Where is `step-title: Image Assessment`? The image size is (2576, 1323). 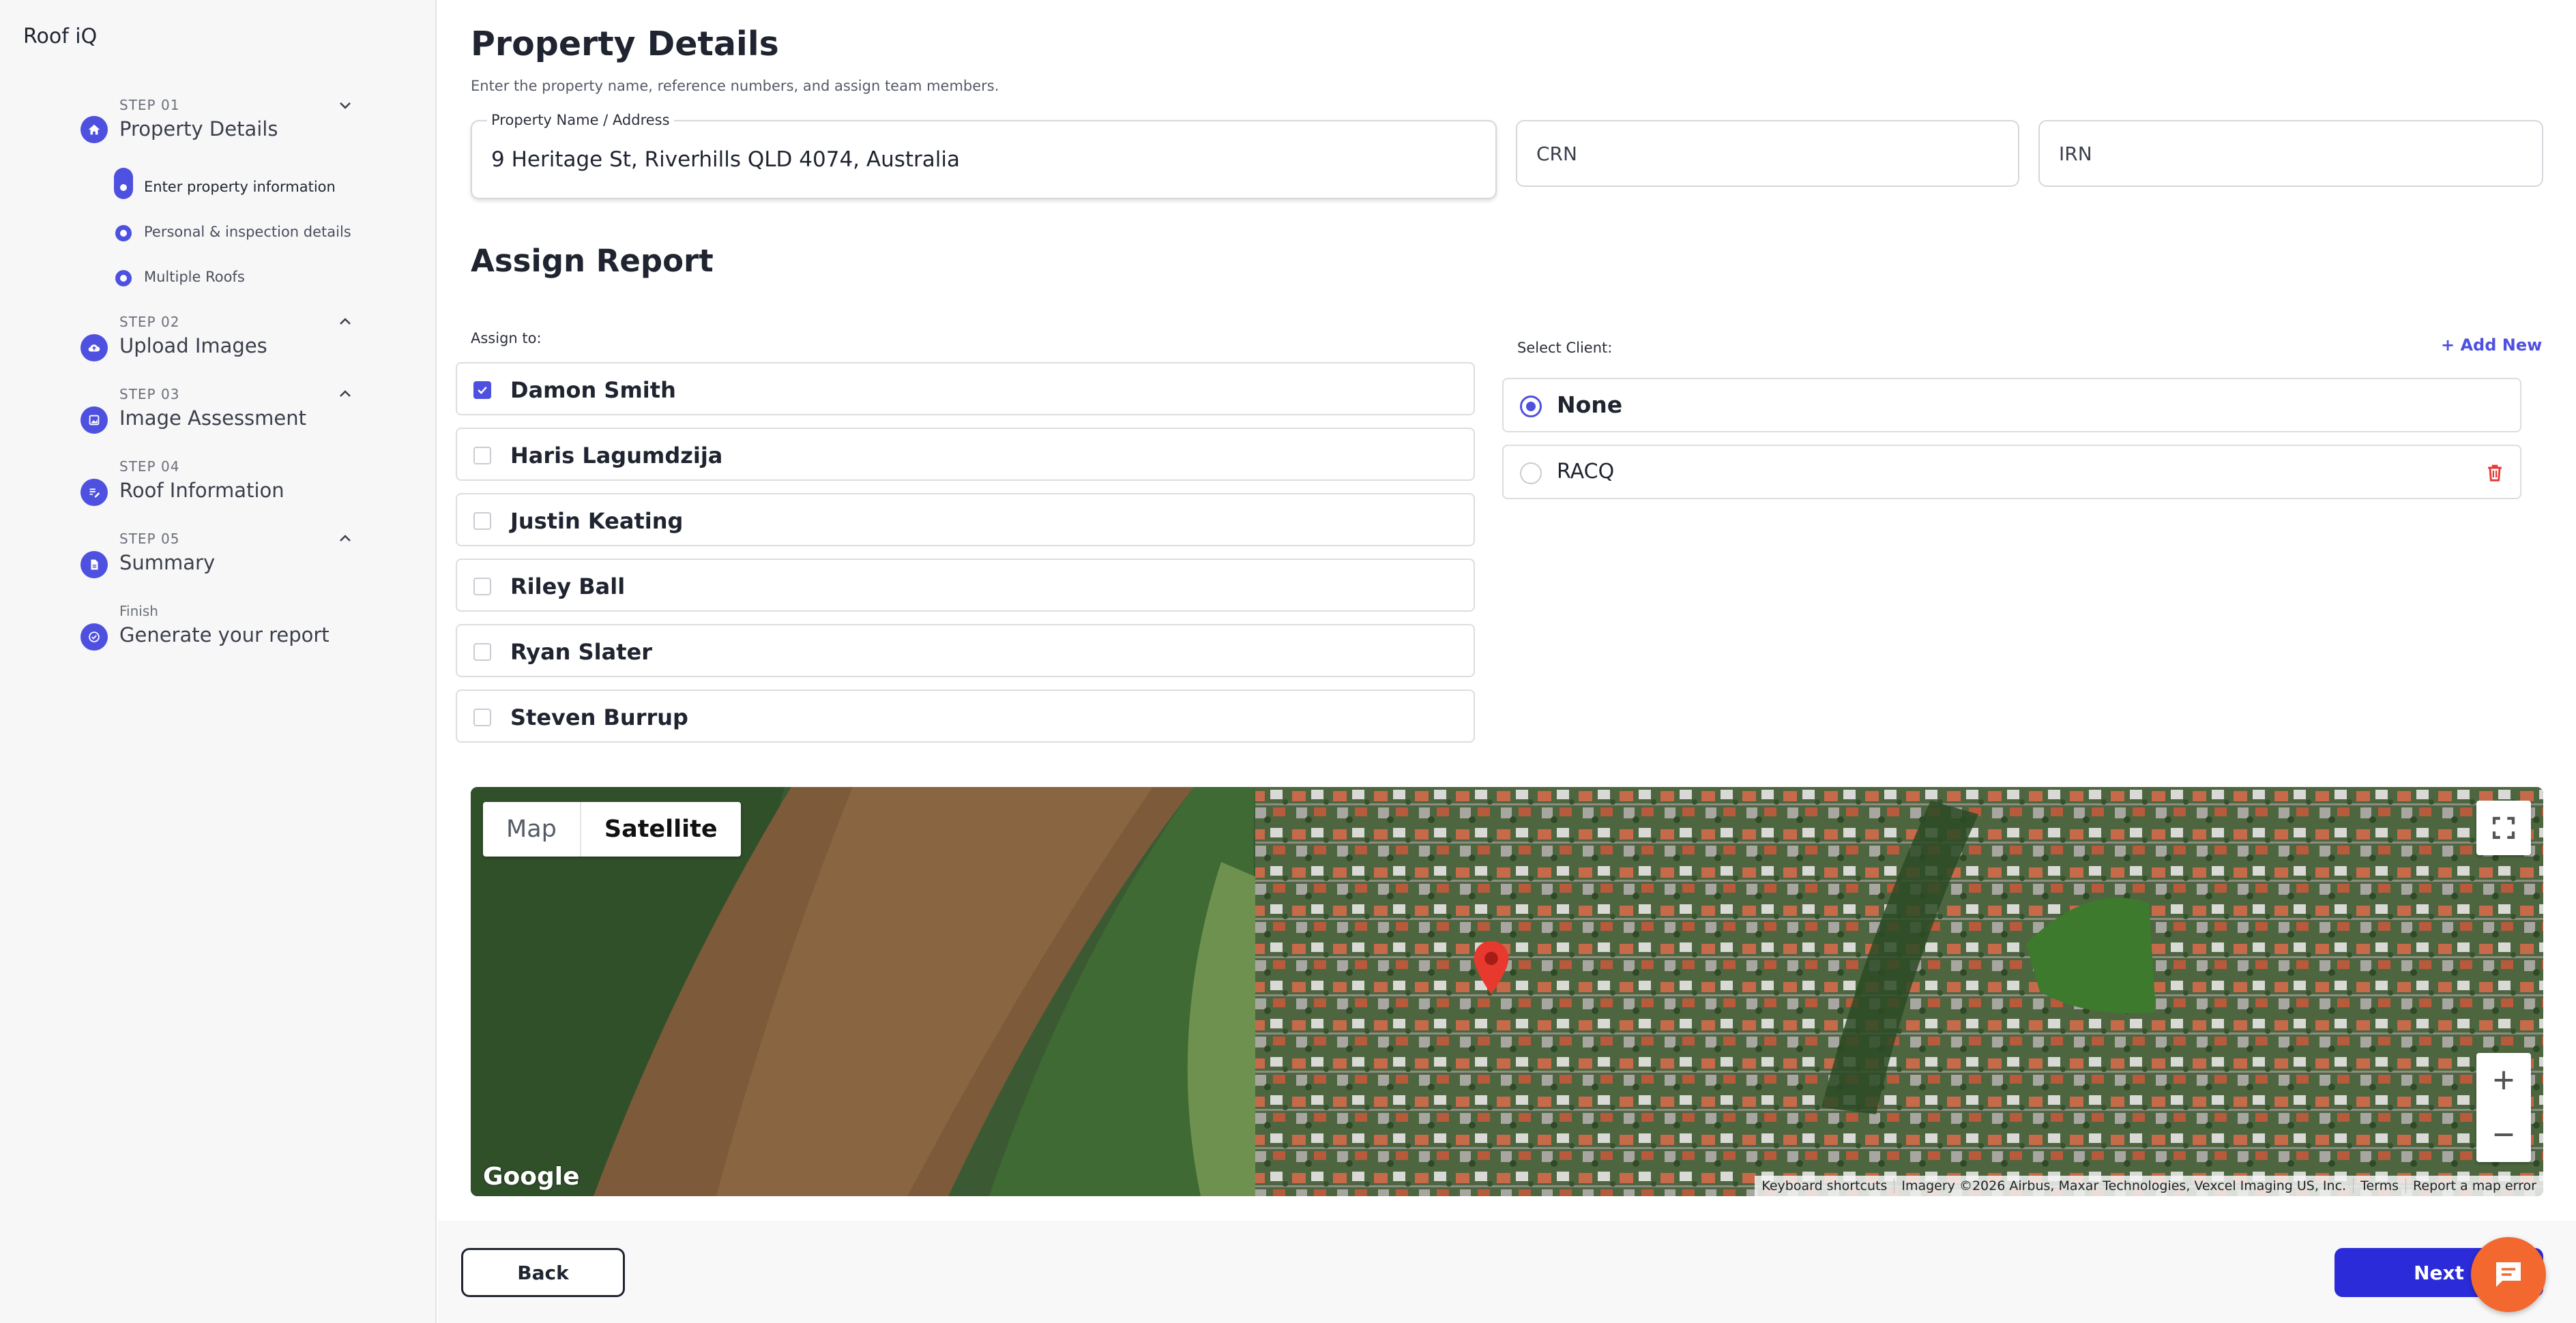 step-title: Image Assessment is located at coordinates (212, 418).